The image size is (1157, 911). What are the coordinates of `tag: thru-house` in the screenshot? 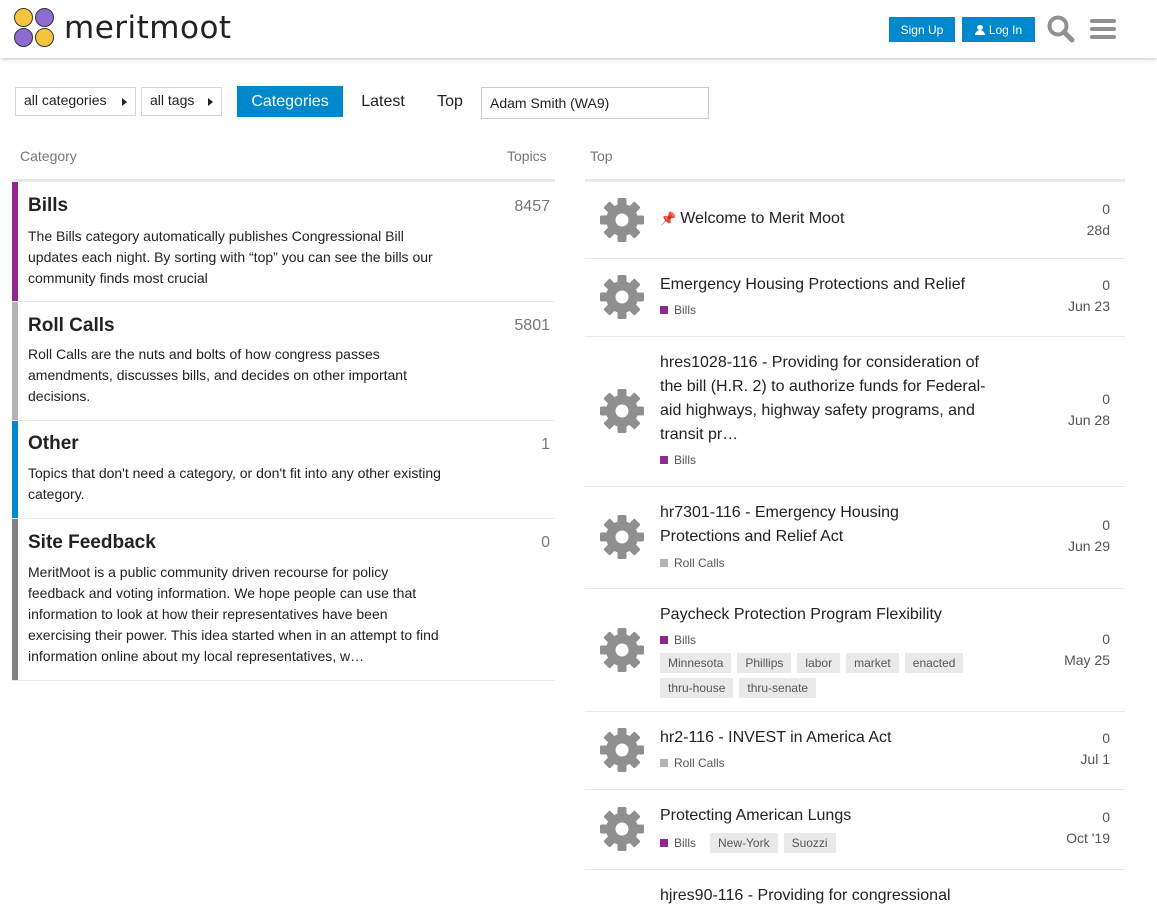 It's located at (697, 688).